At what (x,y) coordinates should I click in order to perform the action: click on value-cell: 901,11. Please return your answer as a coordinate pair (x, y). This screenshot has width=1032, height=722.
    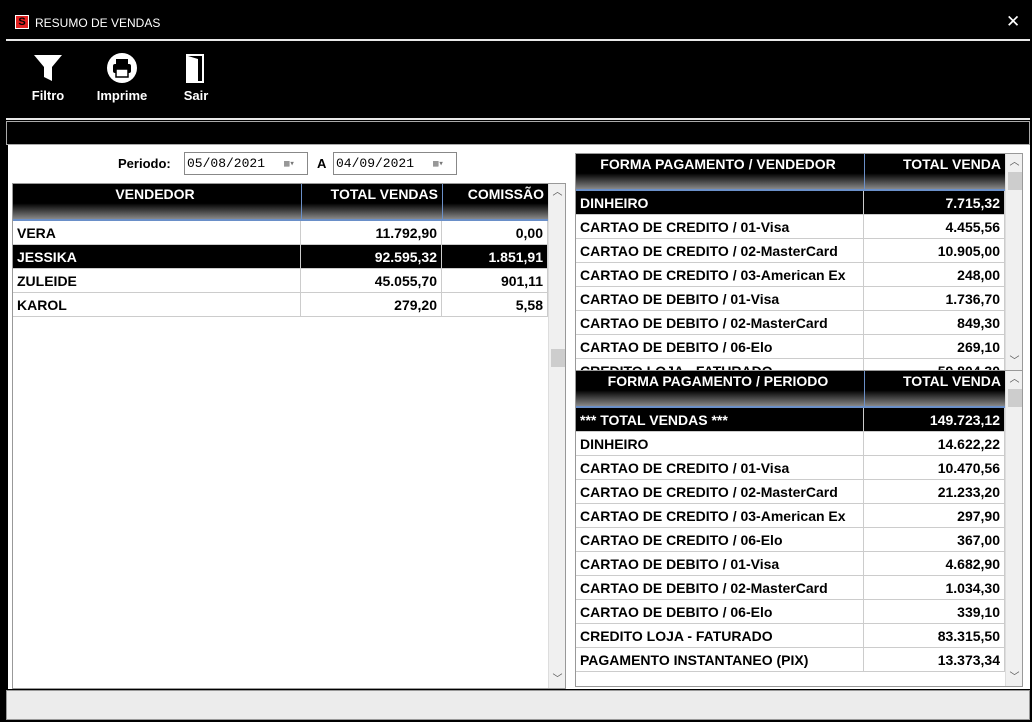
    Looking at the image, I should click on (495, 281).